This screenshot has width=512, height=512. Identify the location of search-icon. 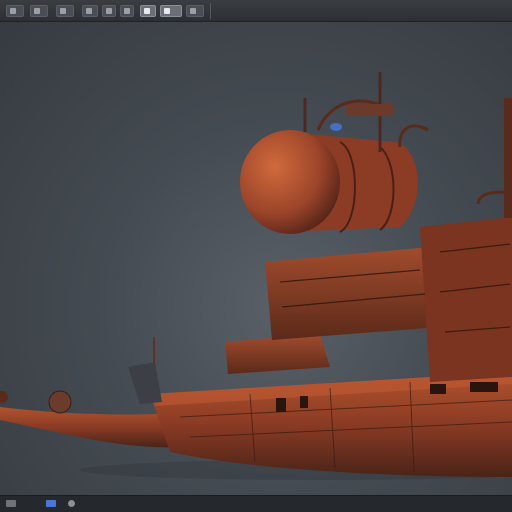
(71, 503).